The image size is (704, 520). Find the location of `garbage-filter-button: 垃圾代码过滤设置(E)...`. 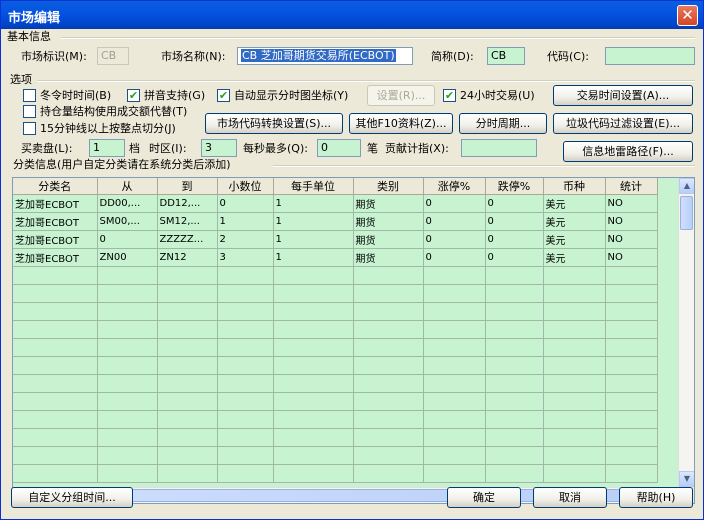

garbage-filter-button: 垃圾代码过滤设置(E)... is located at coordinates (623, 123).